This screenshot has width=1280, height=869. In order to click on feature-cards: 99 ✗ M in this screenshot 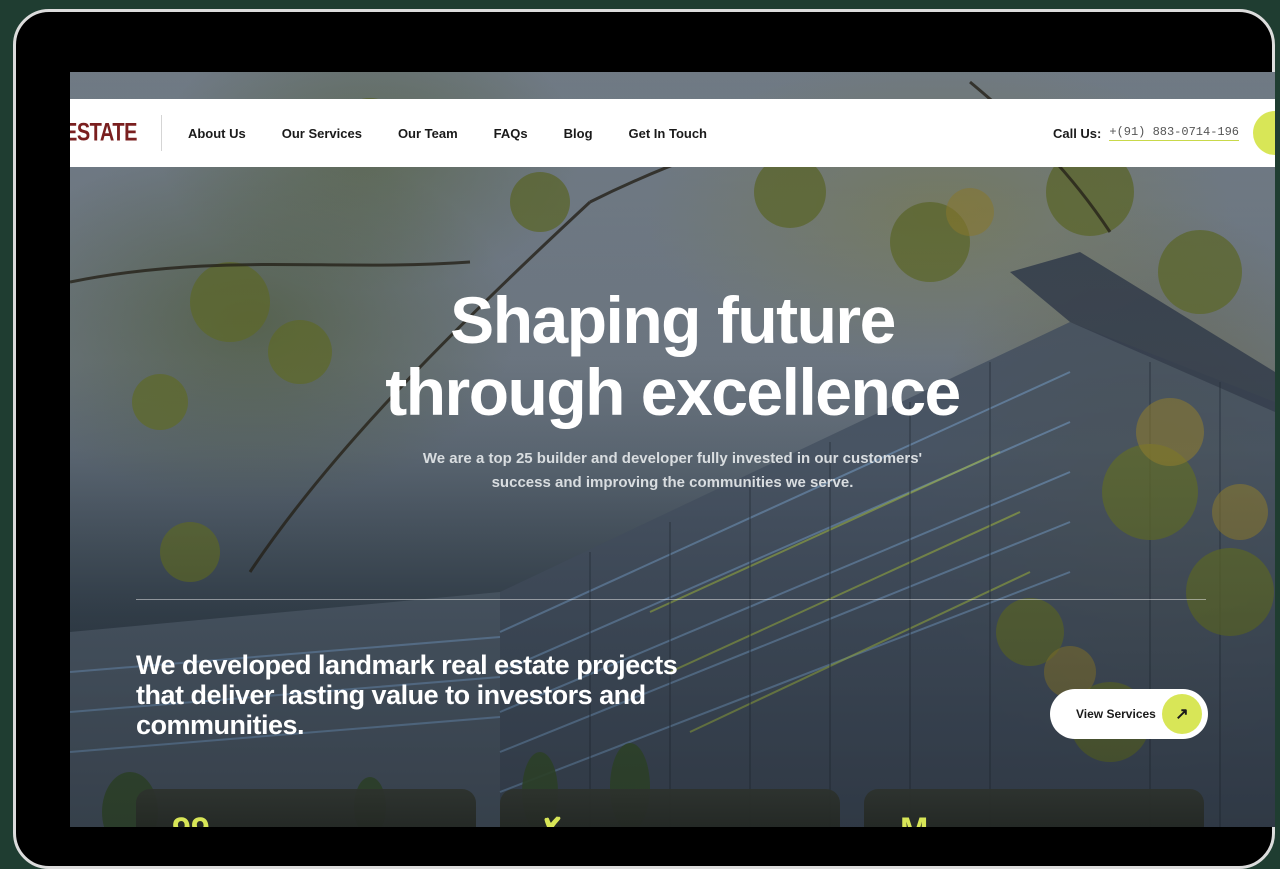, I will do `click(670, 808)`.